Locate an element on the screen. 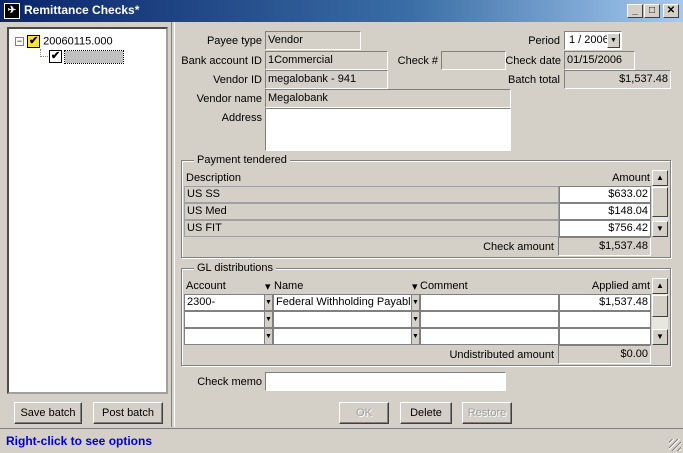 This screenshot has width=683, height=453. period-label: Period is located at coordinates (544, 41).